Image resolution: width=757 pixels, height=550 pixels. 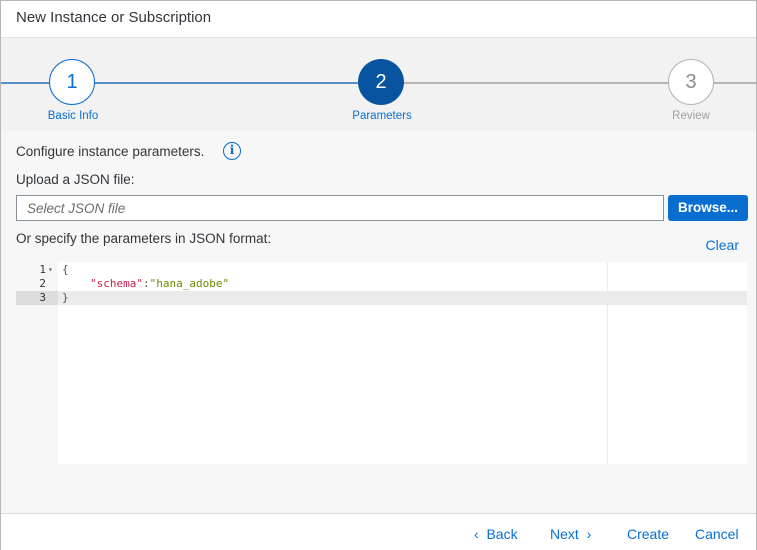 What do you see at coordinates (110, 151) in the screenshot?
I see `intro-text: Configure instance parameters.` at bounding box center [110, 151].